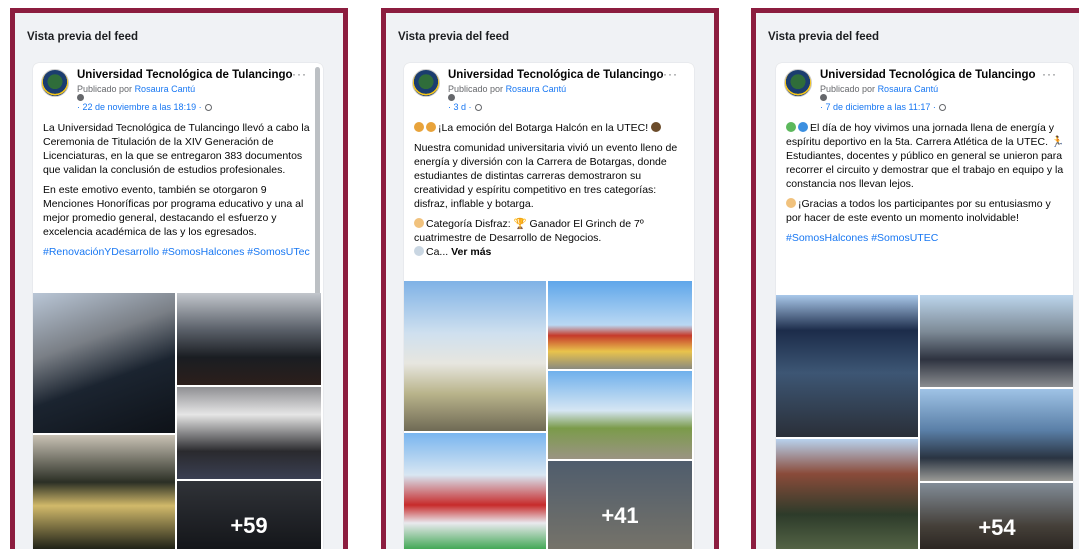  I want to click on photo-grid: +41, so click(549, 415).